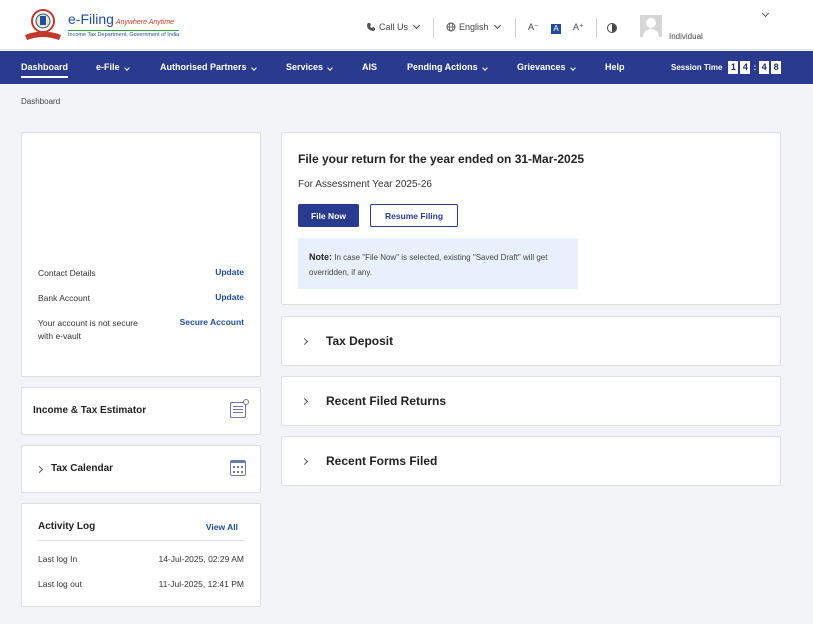  I want to click on call-us-dropdown: Call Us, so click(393, 26).